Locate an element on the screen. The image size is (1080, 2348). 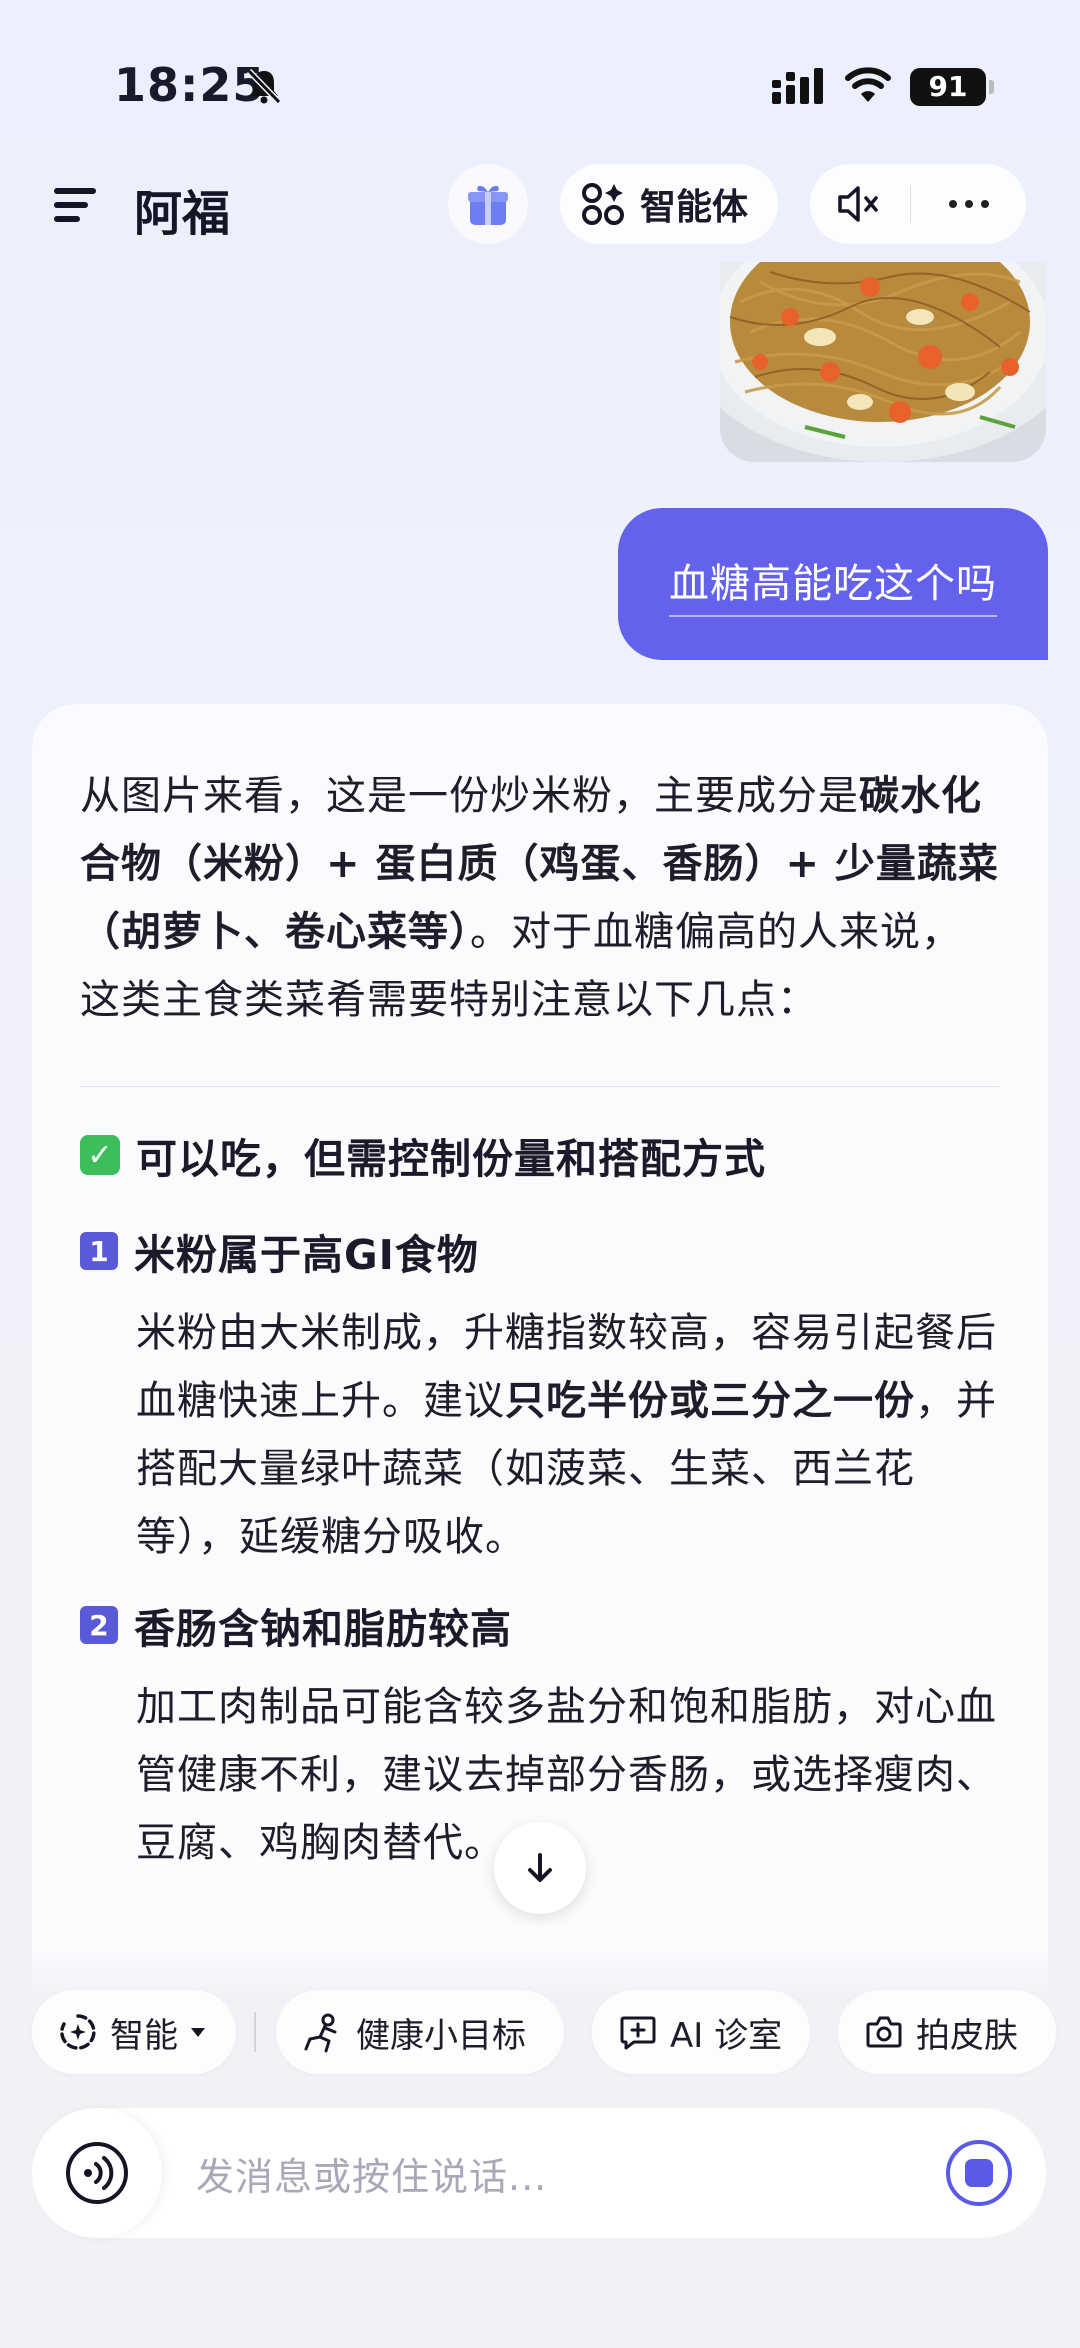
conclusion-row: ✓ 可以吃，但需控制份量和搭配方式 is located at coordinates (540, 1155).